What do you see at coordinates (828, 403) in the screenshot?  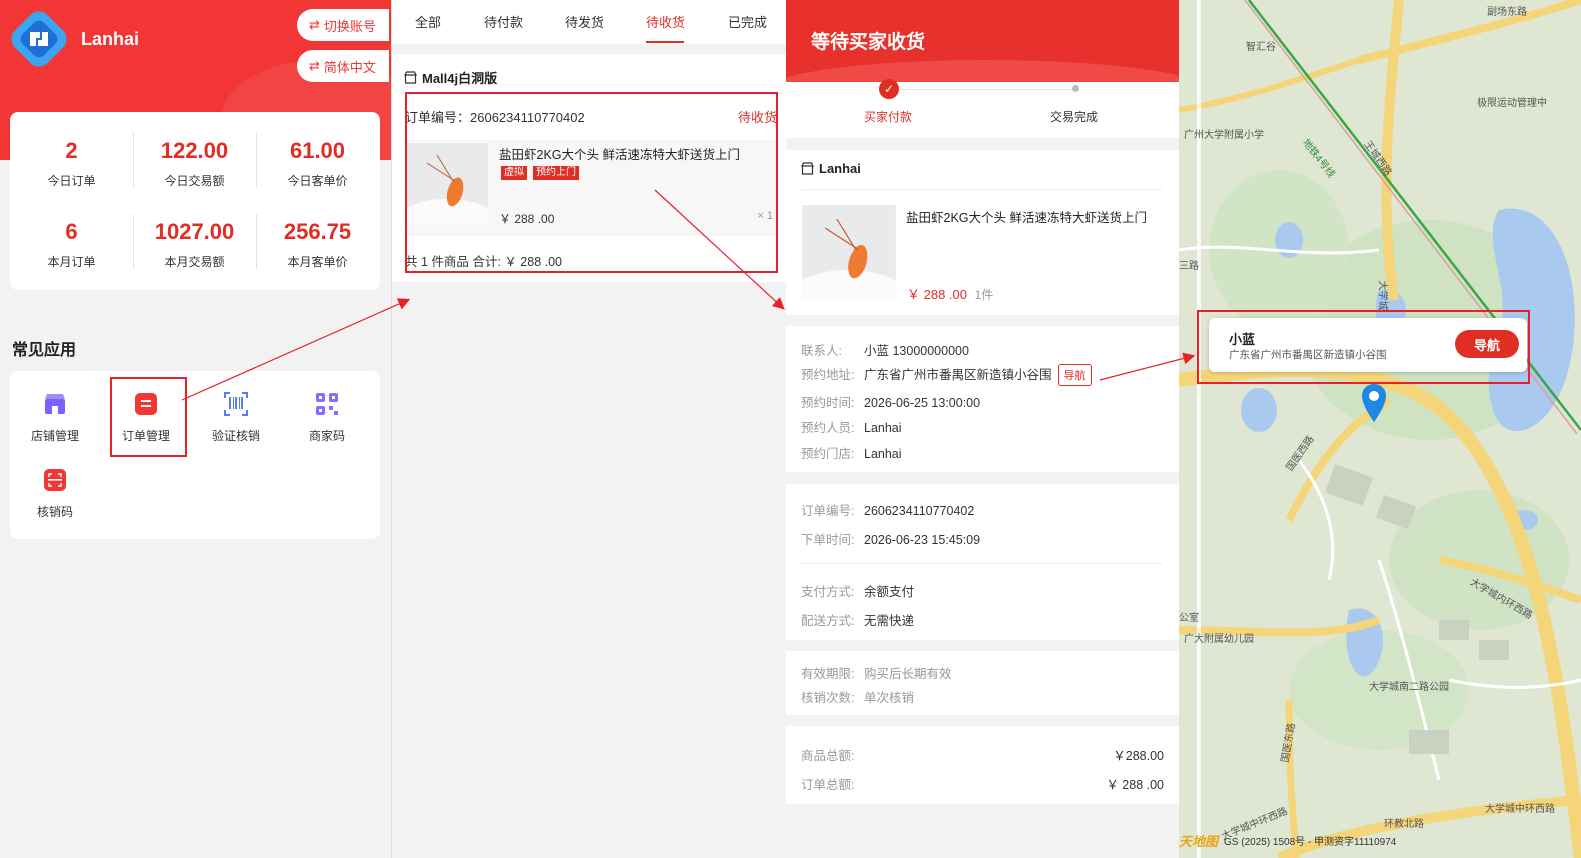 I see `time-label: 预约时间:` at bounding box center [828, 403].